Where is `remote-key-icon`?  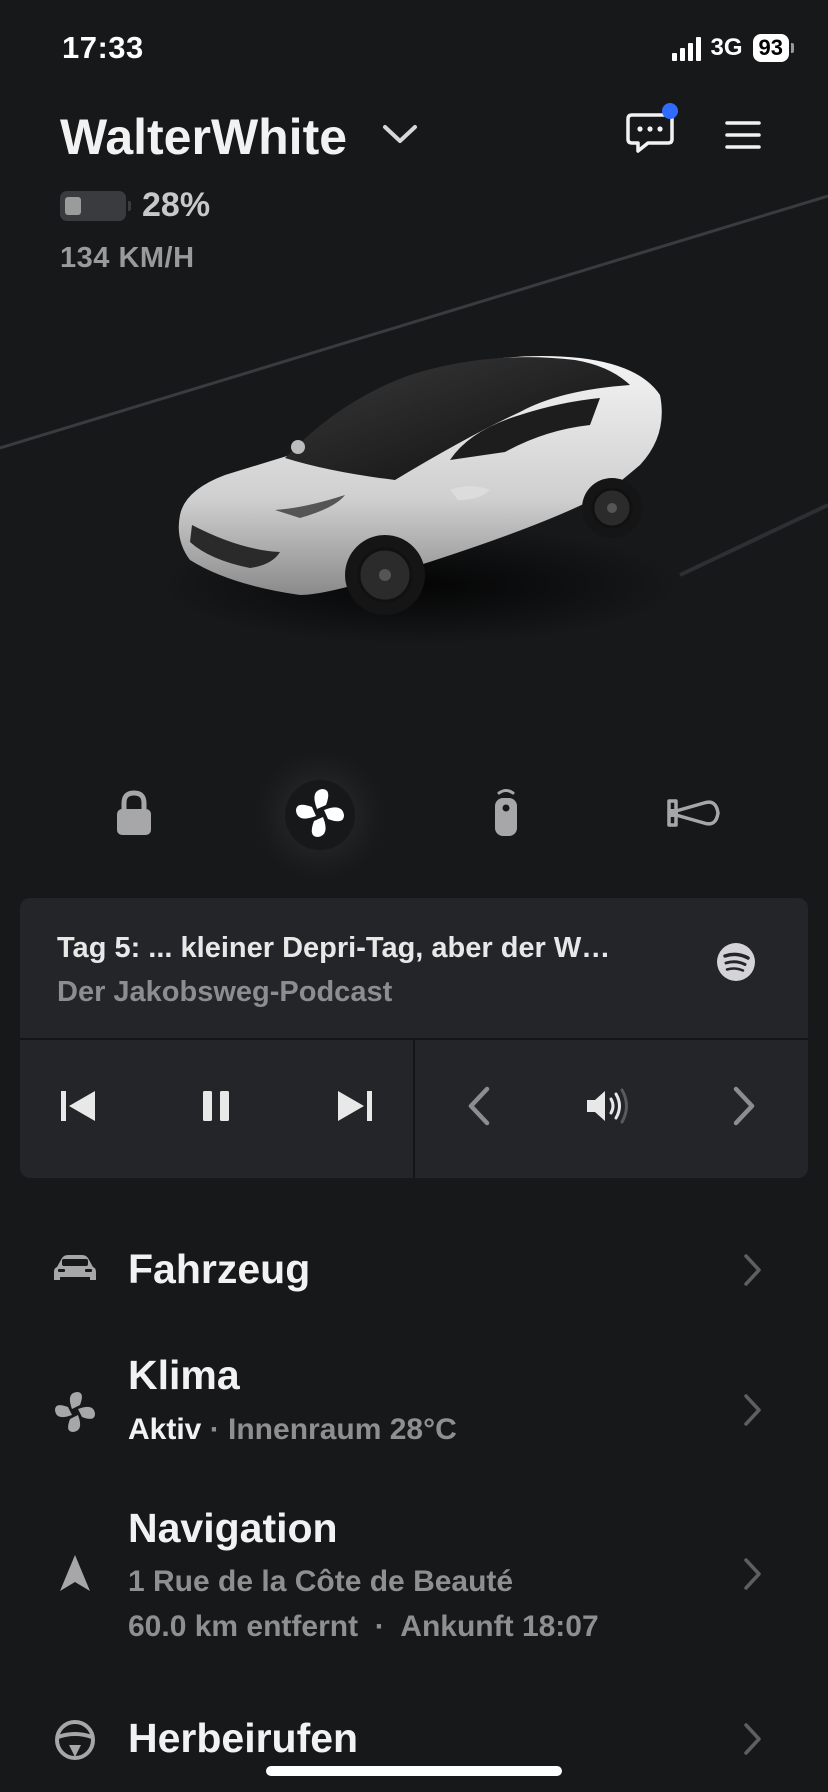
remote-key-icon is located at coordinates (506, 815).